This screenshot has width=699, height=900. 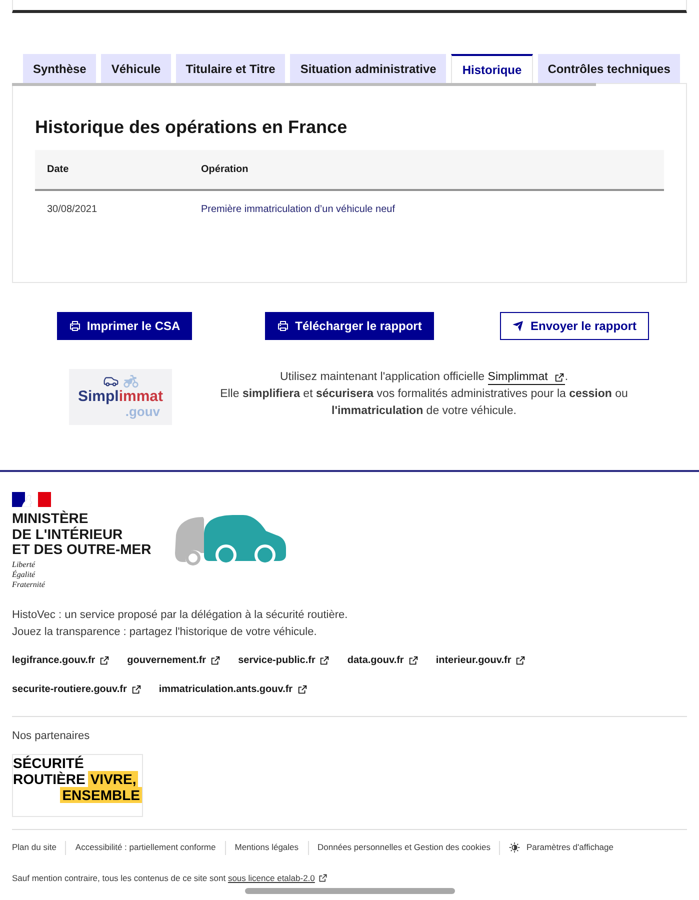 I want to click on tab: Synthèse, so click(x=59, y=68).